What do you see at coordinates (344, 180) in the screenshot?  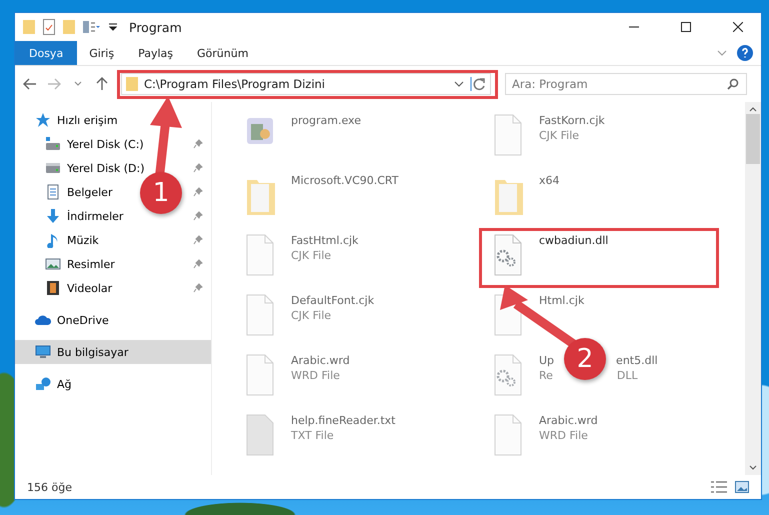 I see `file-name: Microsoft.VC90.CRT` at bounding box center [344, 180].